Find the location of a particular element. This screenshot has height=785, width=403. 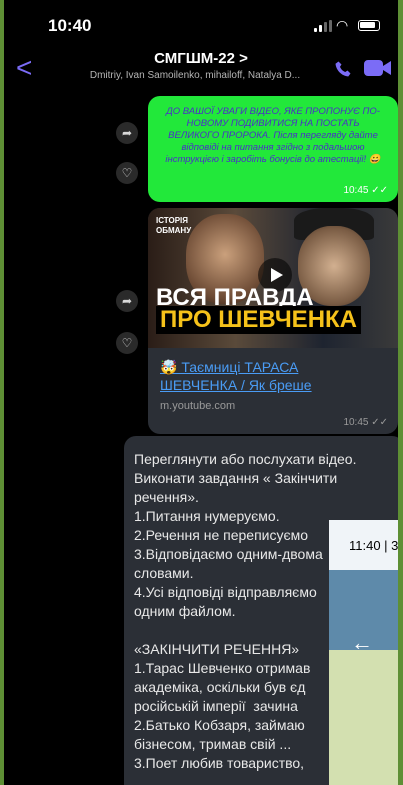

video-thumbnail: ІСТОРІЯ ОБМАНУ ВСЯ ПРАВДА ПРО ШЕВЧЕНКА is located at coordinates (273, 278).